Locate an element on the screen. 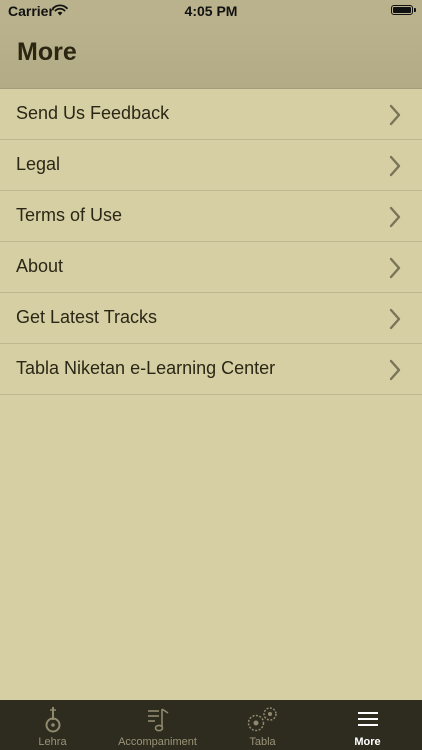 The width and height of the screenshot is (422, 750). menu-item-label: Send Us Feedback is located at coordinates (93, 113).